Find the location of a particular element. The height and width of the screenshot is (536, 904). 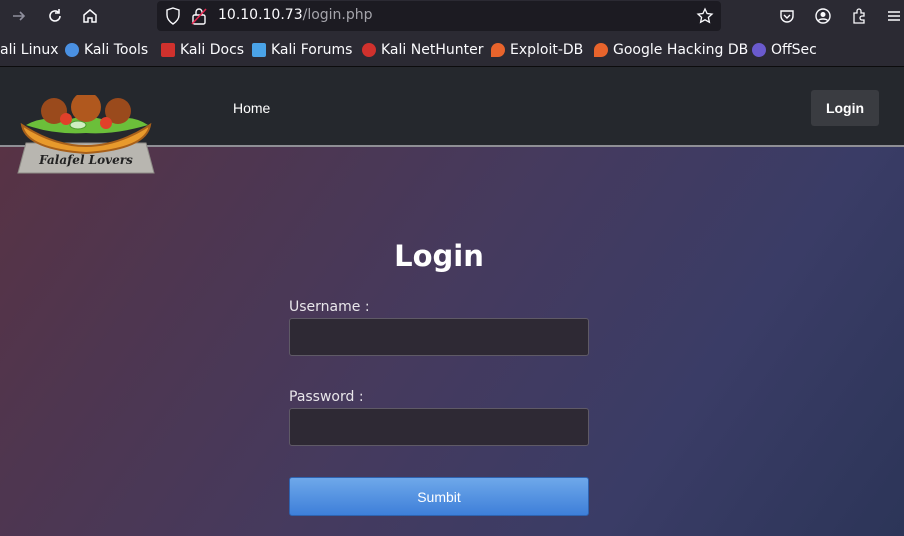

nav-login-button: Login is located at coordinates (845, 108).